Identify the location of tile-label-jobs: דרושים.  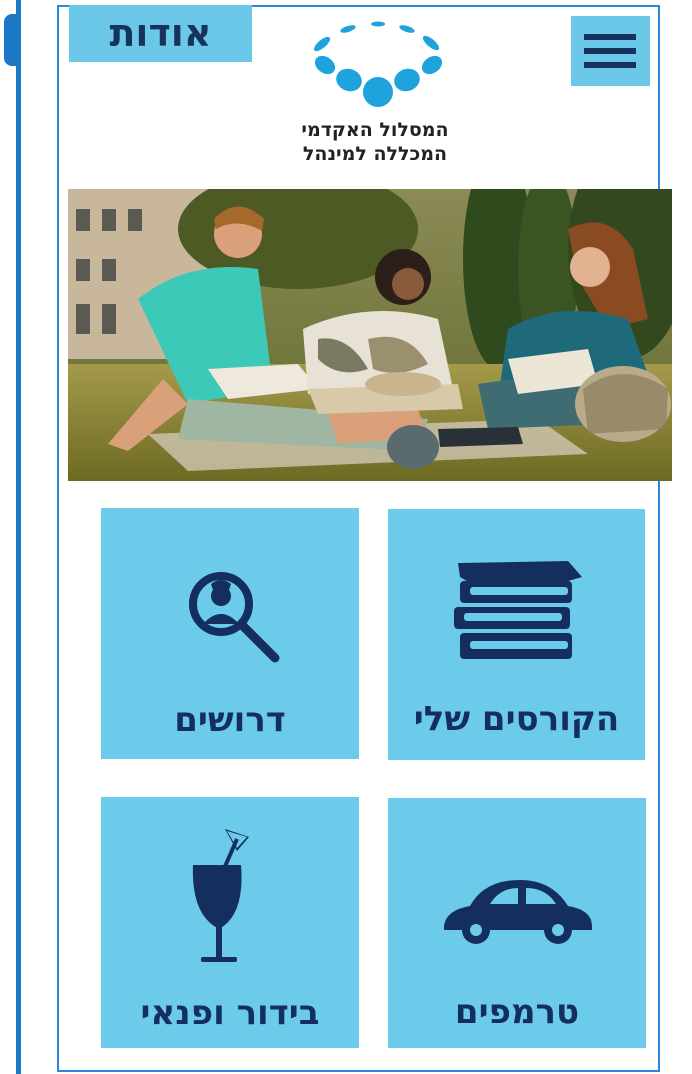
(230, 720).